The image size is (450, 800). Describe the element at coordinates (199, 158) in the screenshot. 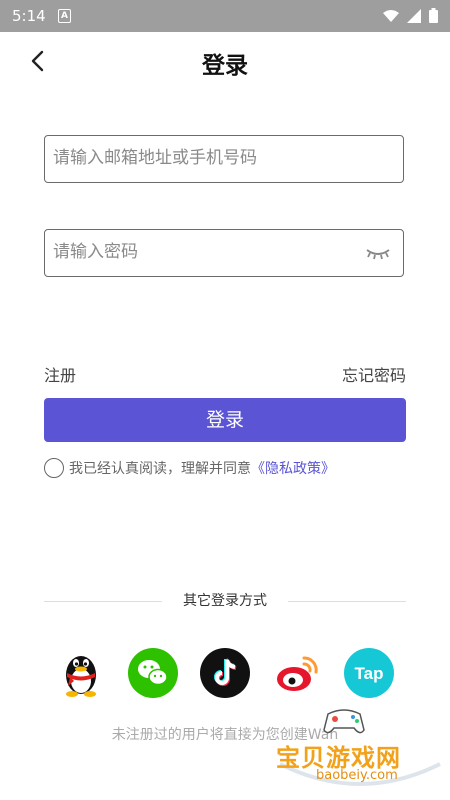

I see `email-input` at that location.